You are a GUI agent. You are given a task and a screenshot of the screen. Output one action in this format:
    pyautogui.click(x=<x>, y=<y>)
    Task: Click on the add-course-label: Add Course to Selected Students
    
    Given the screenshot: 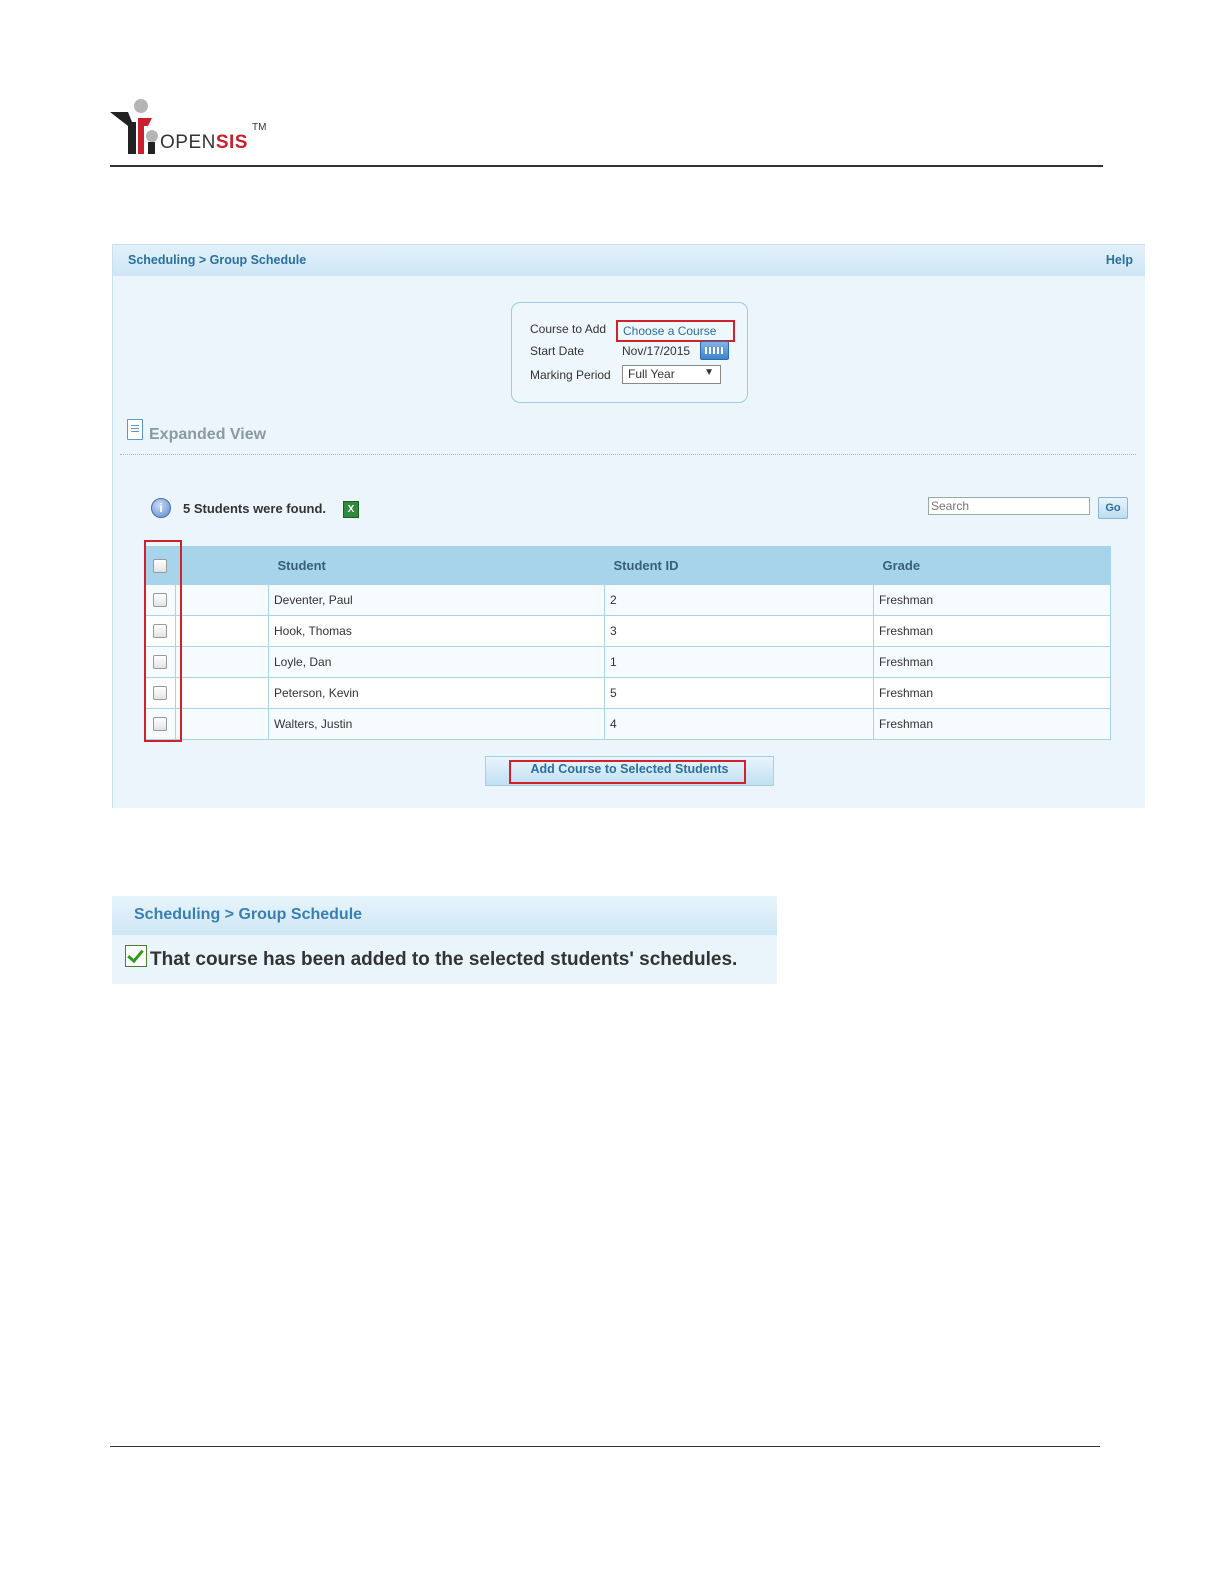 What is the action you would take?
    pyautogui.click(x=629, y=769)
    